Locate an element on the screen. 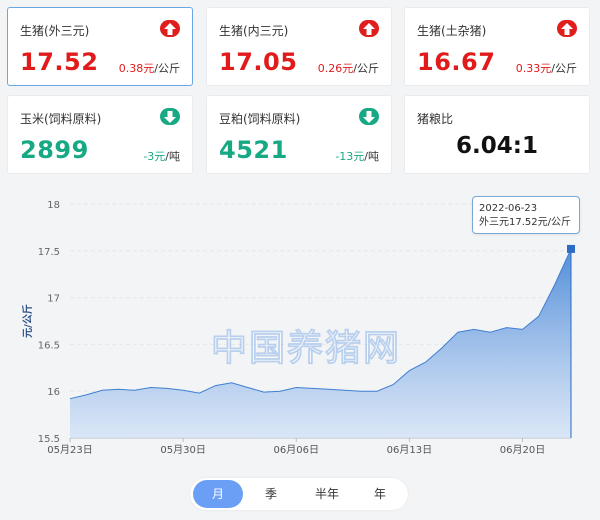 This screenshot has height=520, width=600. card-change: 0.33元/公斤 is located at coordinates (546, 68).